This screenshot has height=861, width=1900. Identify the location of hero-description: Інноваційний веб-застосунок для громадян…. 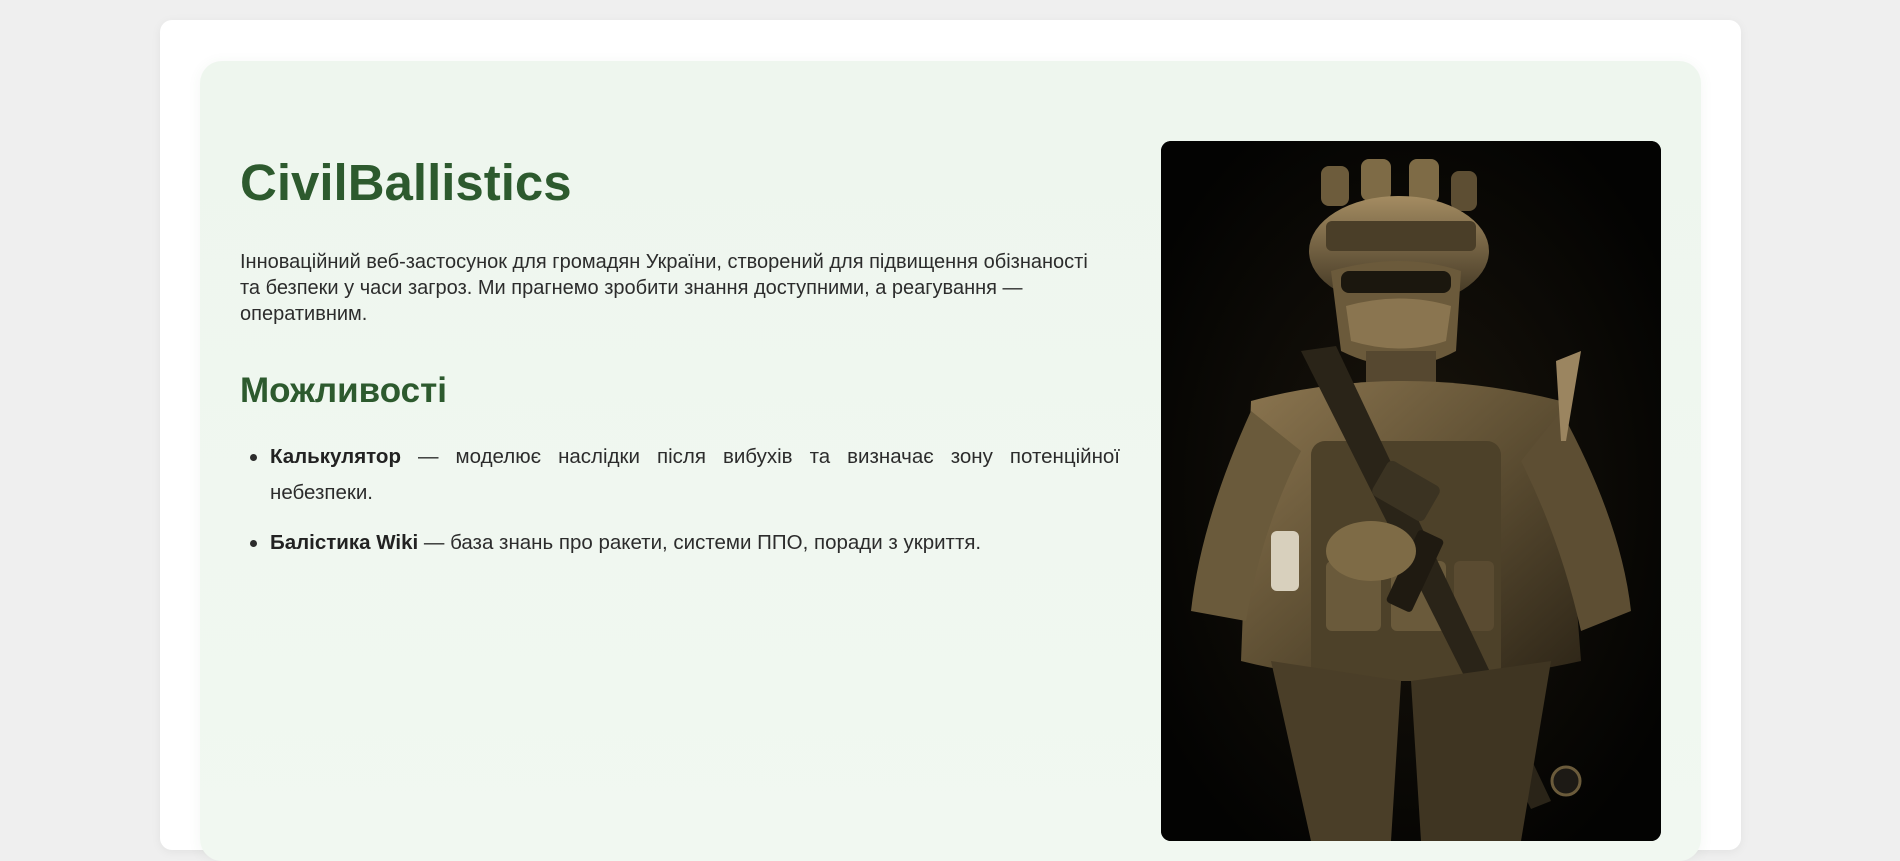
(664, 288).